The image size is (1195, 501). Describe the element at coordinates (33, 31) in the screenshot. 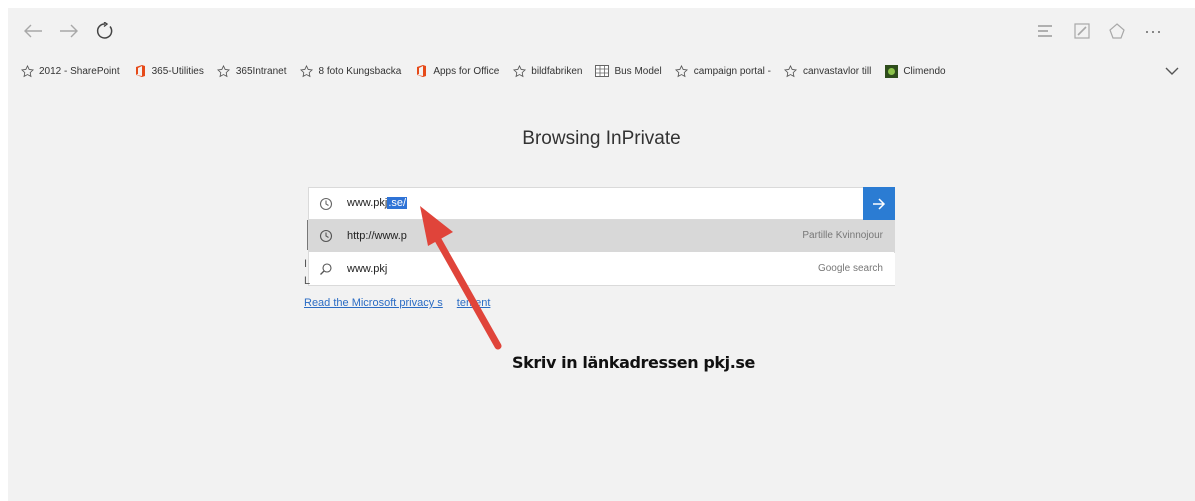

I see `back-arrow-icon` at that location.